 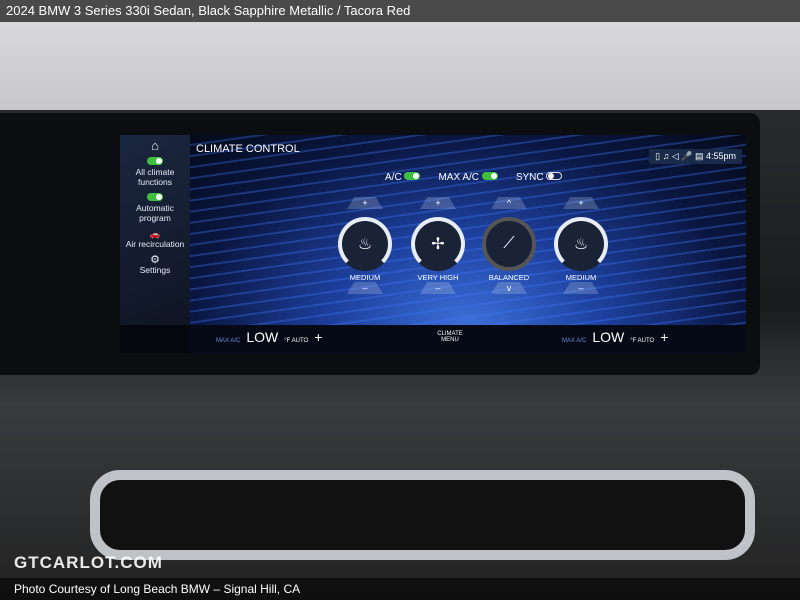 I want to click on sidebar-item-automatic: Automatic program, so click(x=155, y=208).